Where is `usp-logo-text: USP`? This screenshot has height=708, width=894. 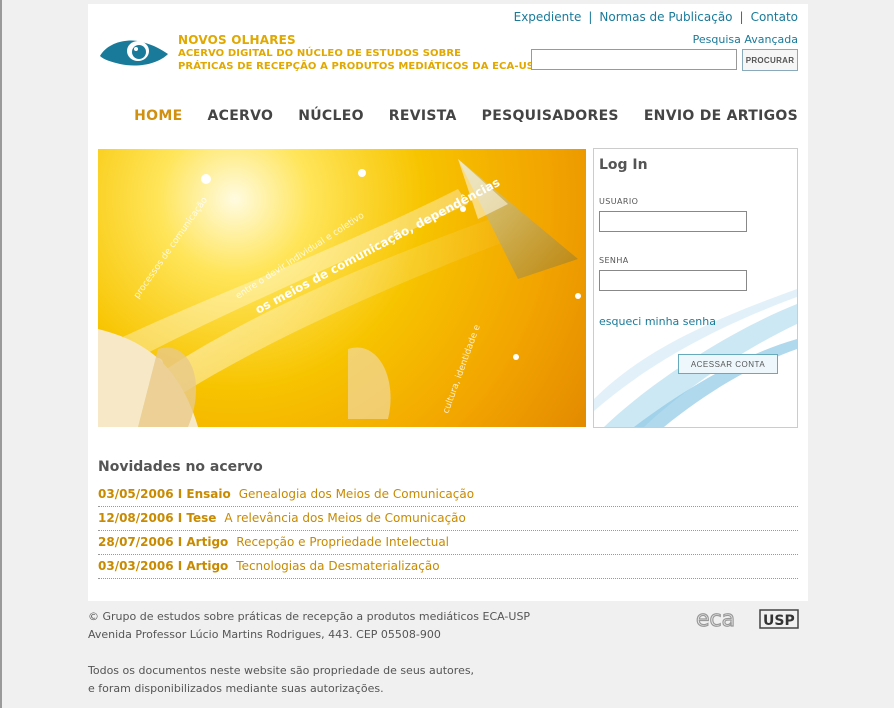
usp-logo-text: USP is located at coordinates (779, 621).